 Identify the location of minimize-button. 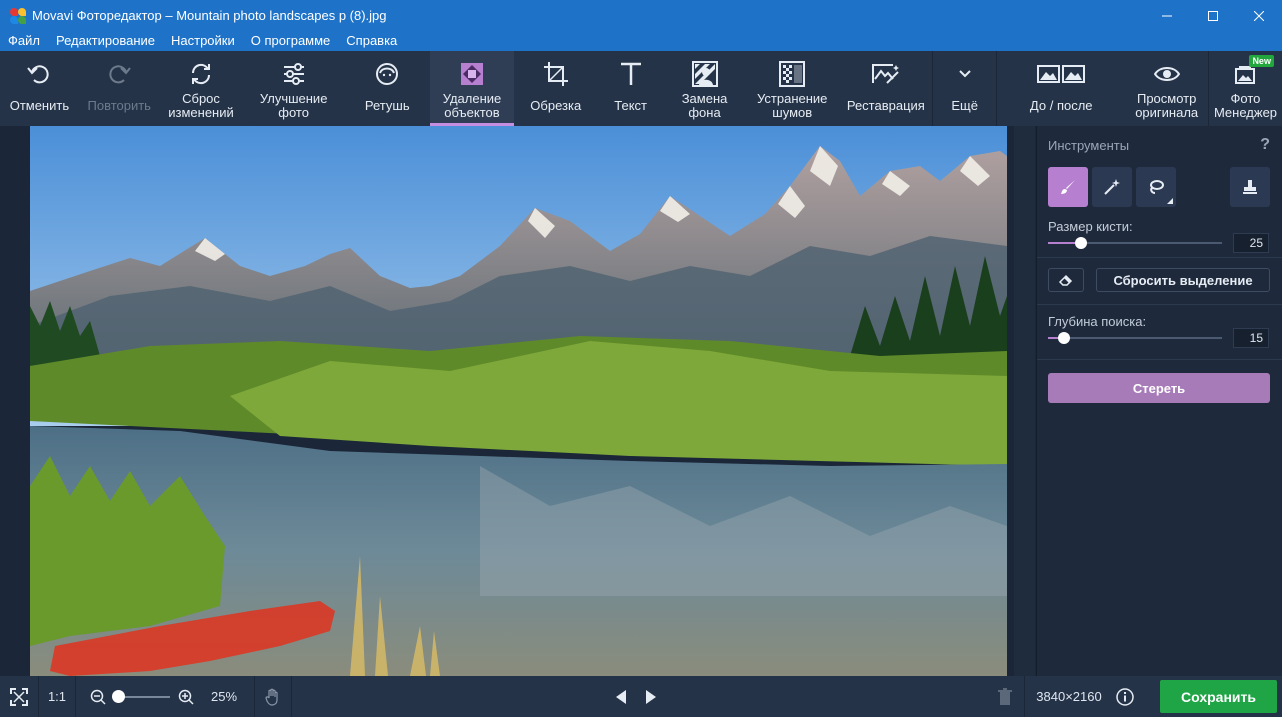
(1167, 15).